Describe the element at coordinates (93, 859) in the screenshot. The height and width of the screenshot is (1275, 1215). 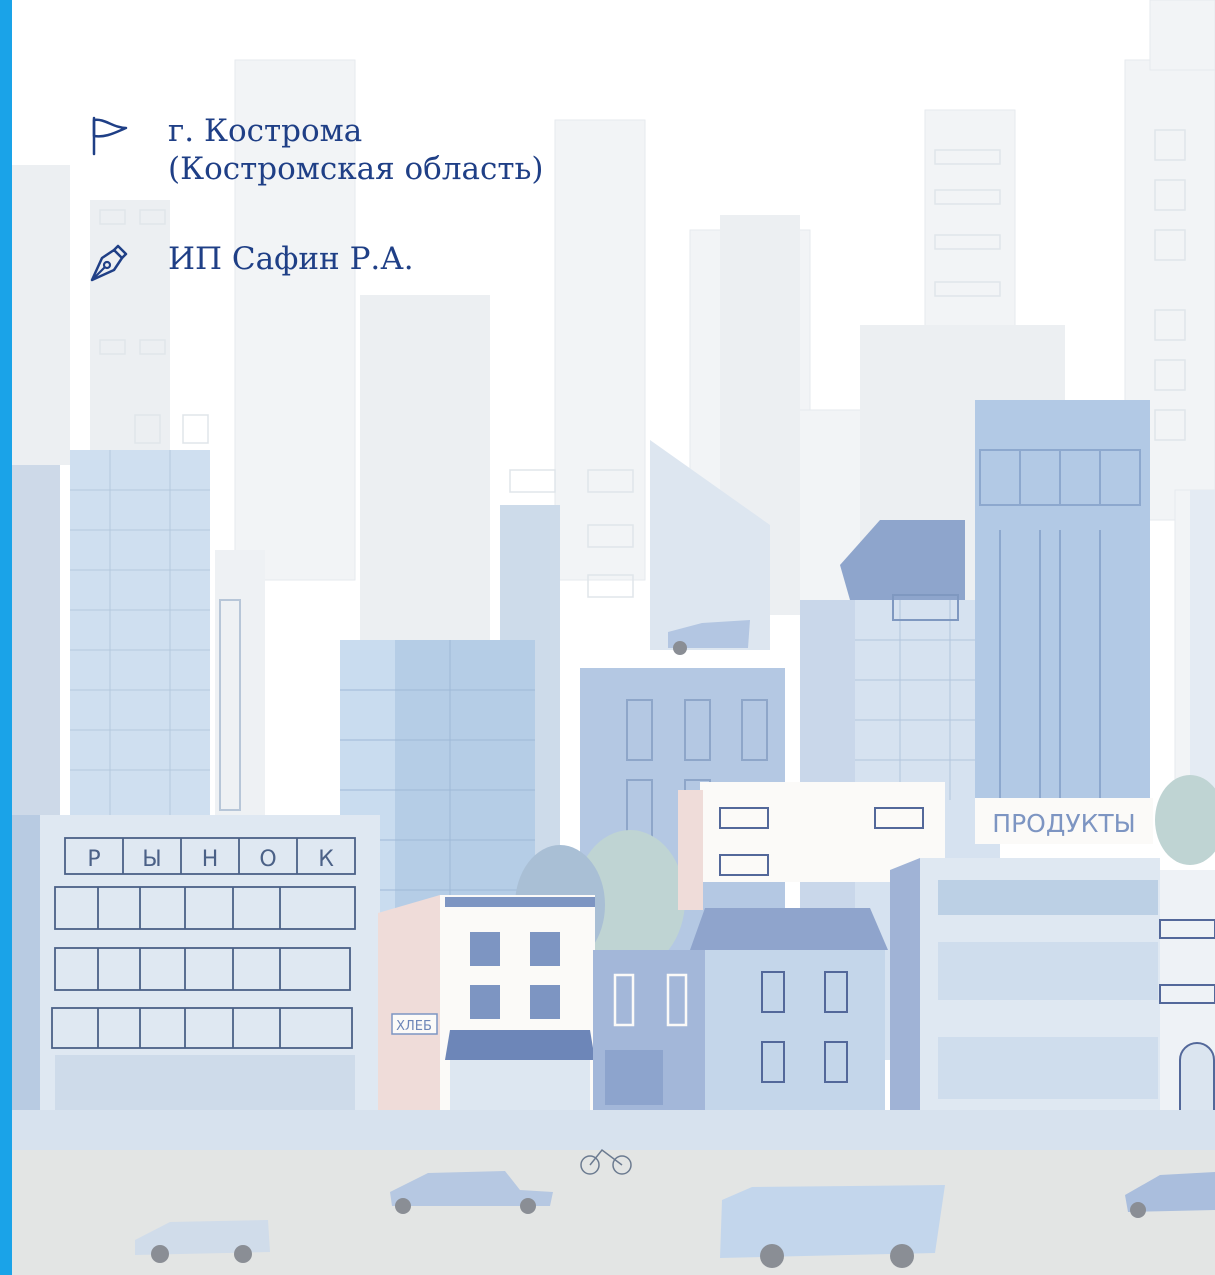
I see `market-sign-letter: Р` at that location.